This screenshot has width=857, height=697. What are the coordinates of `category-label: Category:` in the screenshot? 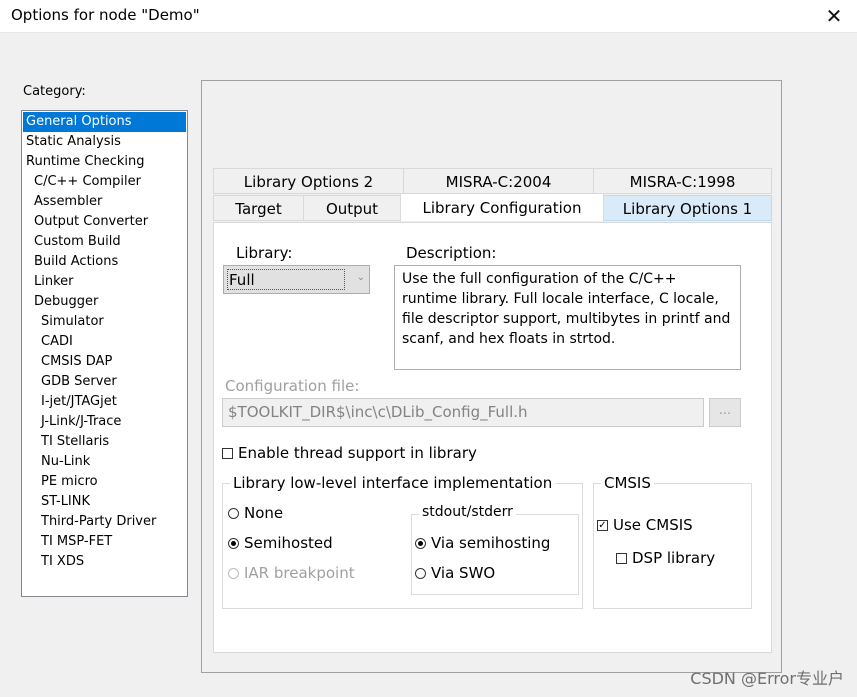 It's located at (54, 91).